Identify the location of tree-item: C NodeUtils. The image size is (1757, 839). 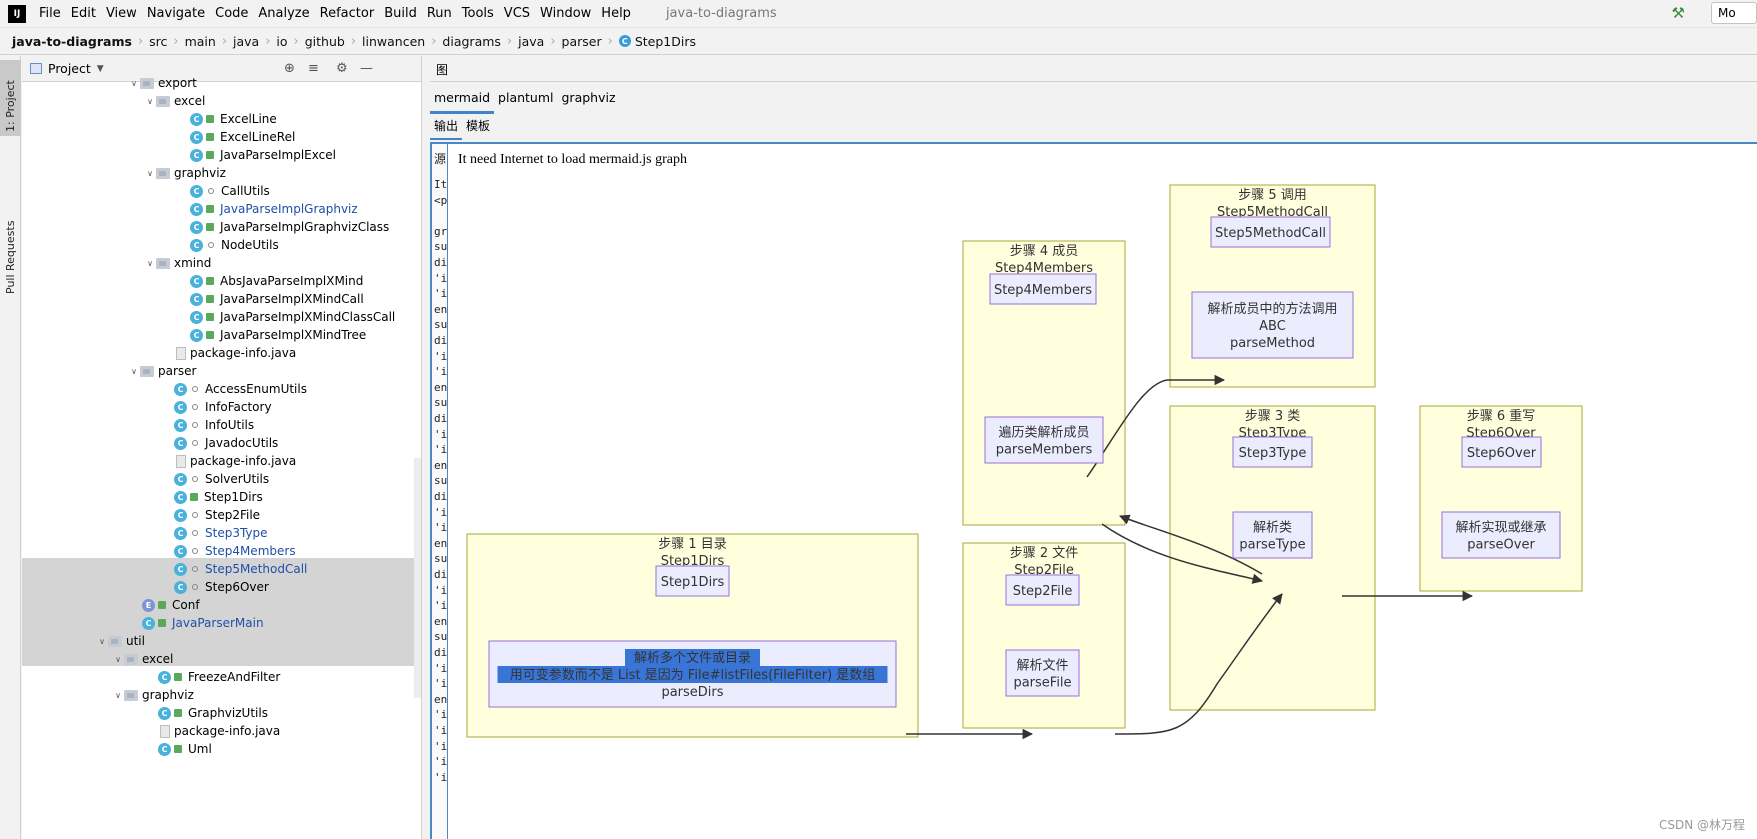
(234, 245).